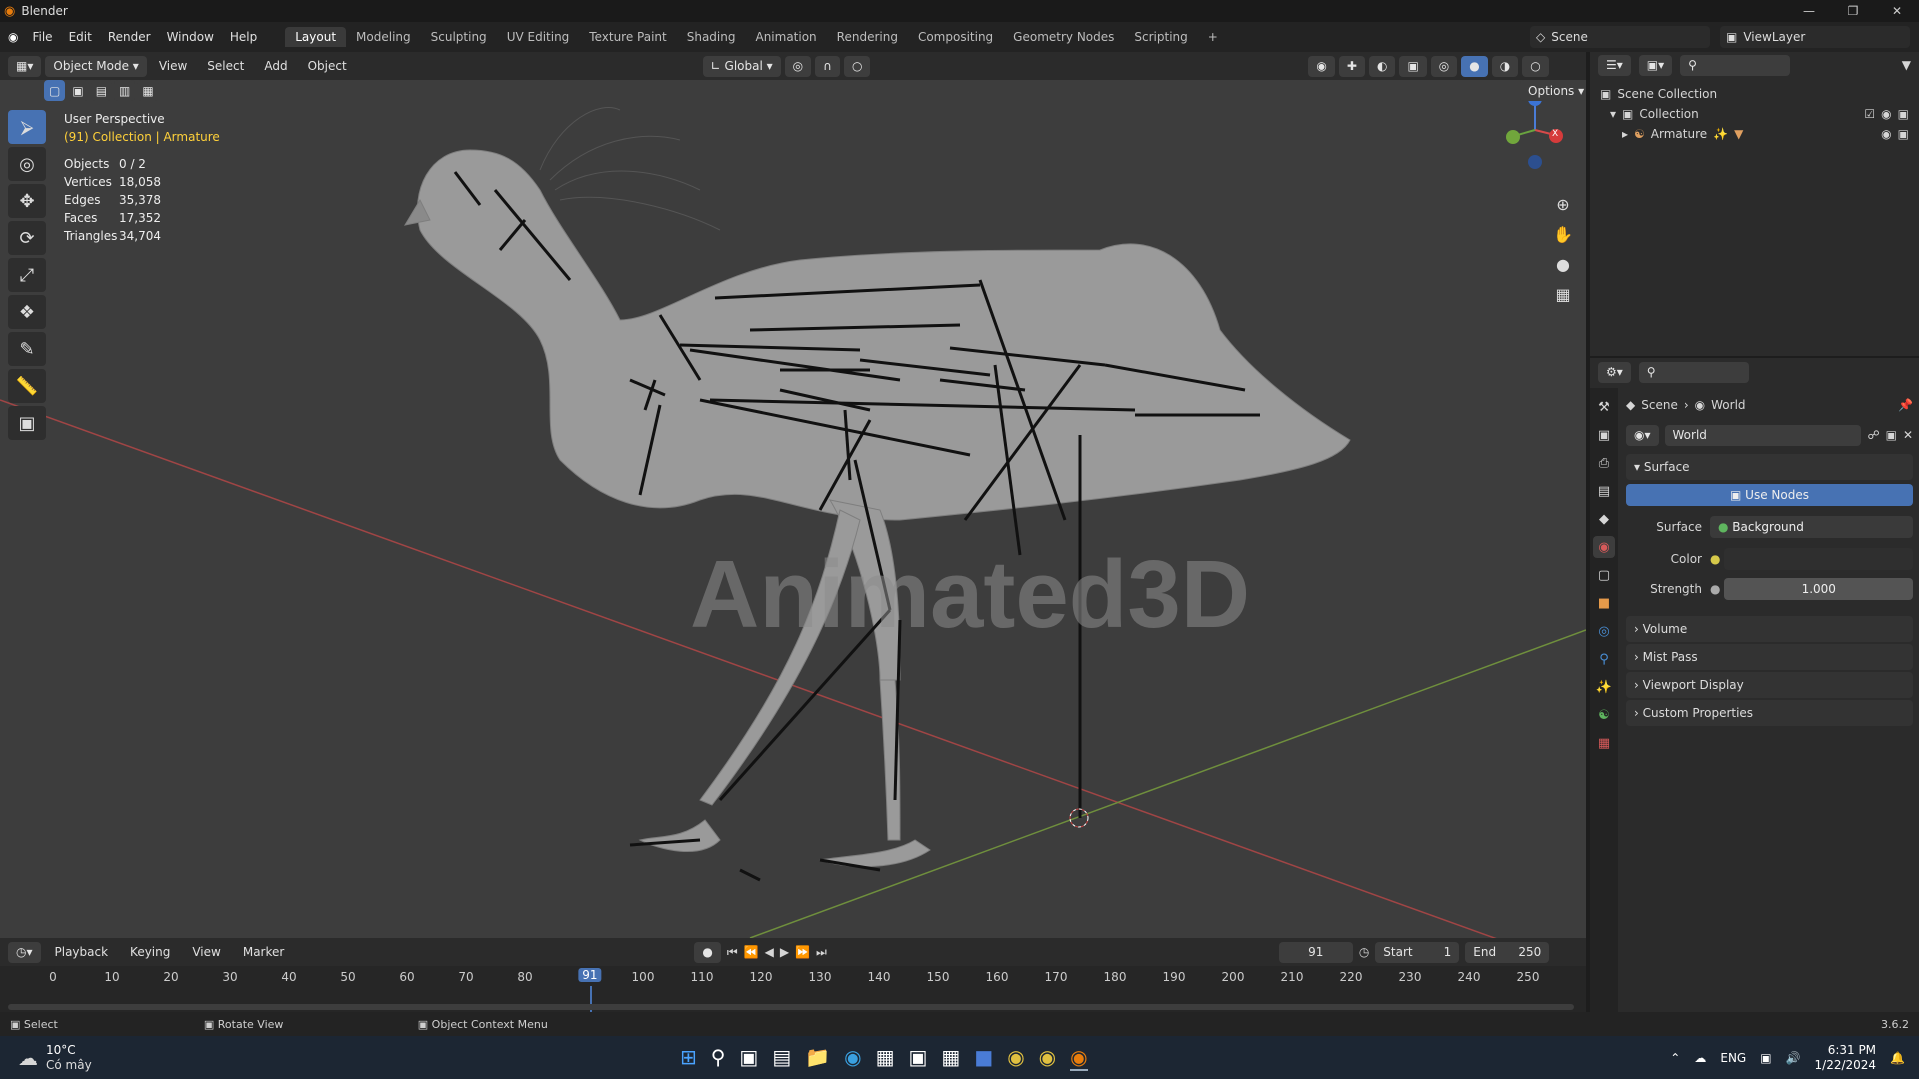  What do you see at coordinates (101, 90) in the screenshot?
I see `select-subtract-icon: ▤` at bounding box center [101, 90].